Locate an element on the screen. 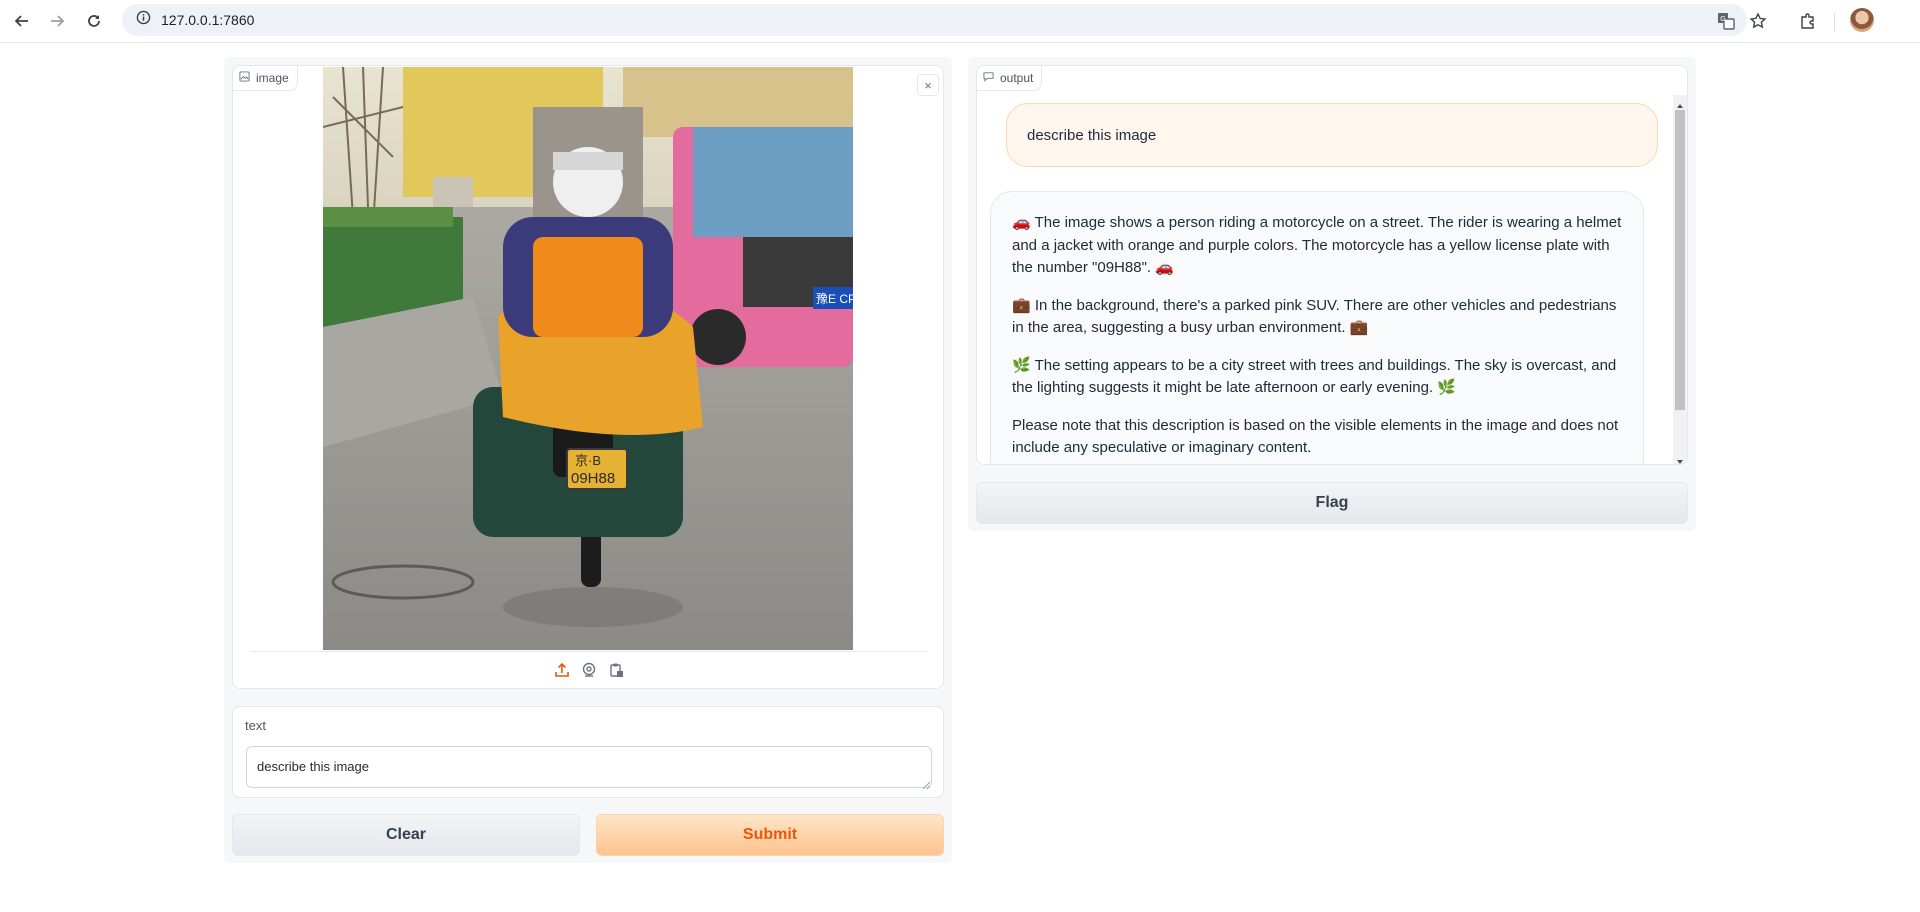 Image resolution: width=1920 pixels, height=912 pixels. scroll-up-icon is located at coordinates (1680, 106).